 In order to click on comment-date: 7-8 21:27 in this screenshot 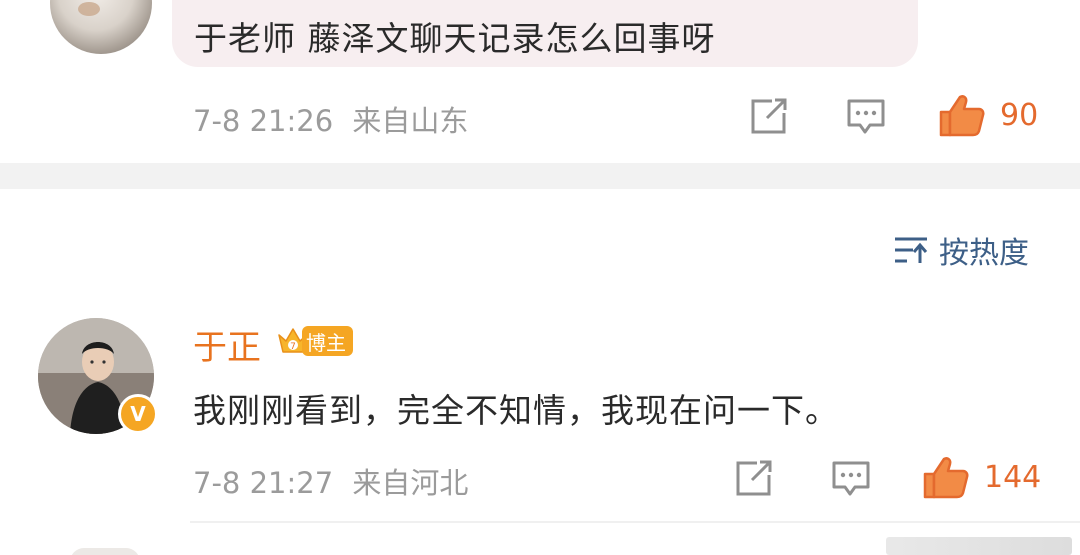, I will do `click(263, 483)`.